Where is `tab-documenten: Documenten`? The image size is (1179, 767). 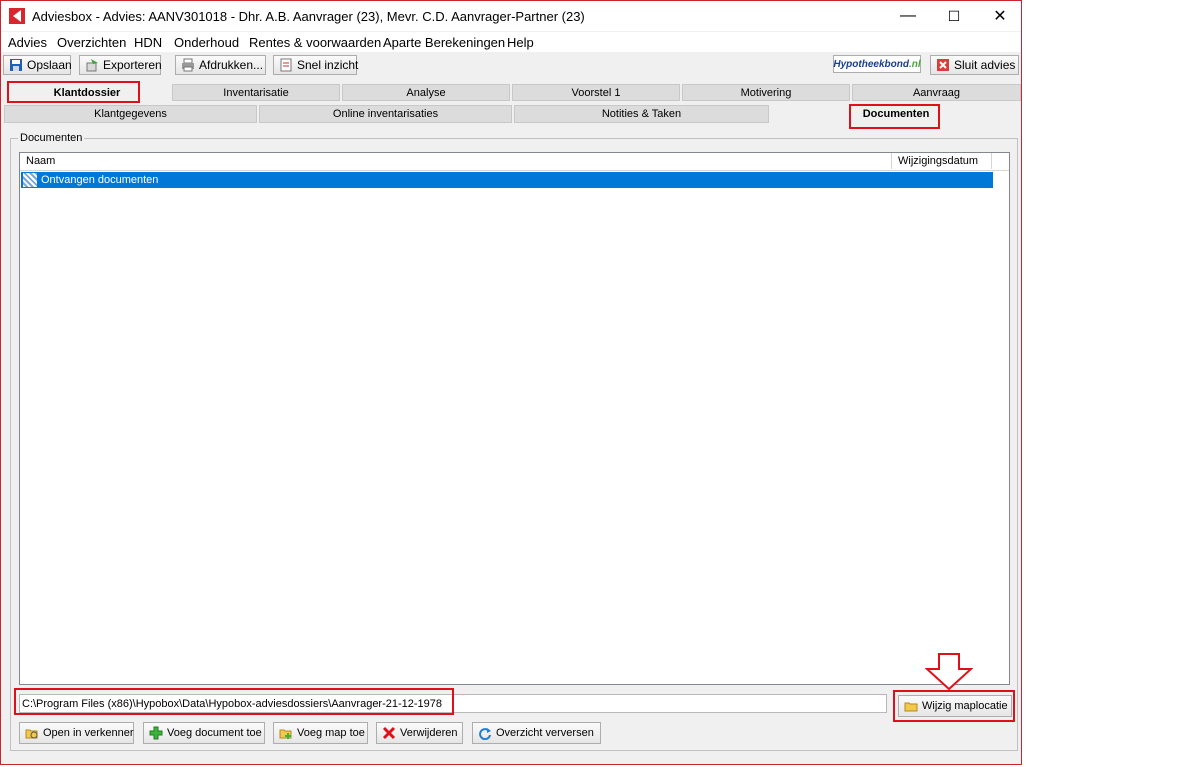
tab-documenten: Documenten is located at coordinates (896, 114).